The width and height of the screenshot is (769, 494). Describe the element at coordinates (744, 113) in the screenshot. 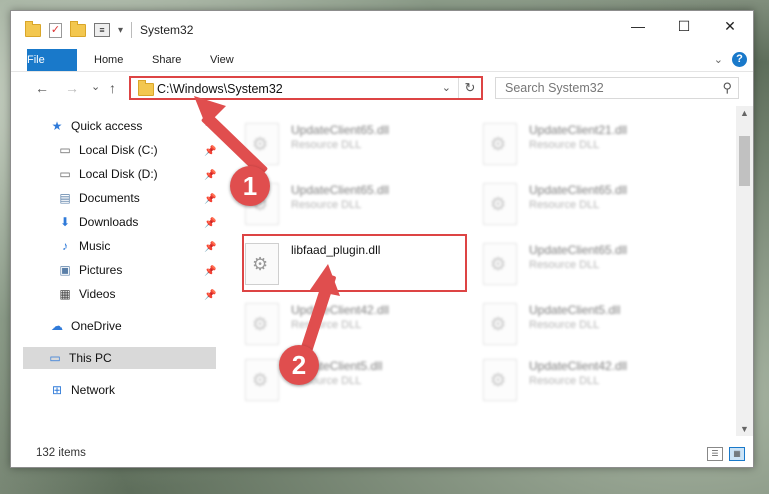

I see `scroll-up-icon: ▲` at that location.